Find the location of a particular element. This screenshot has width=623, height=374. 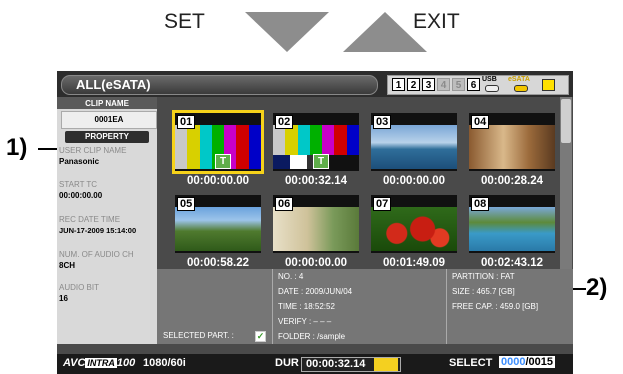

duration-value: 00:00:32.14 is located at coordinates (336, 364).